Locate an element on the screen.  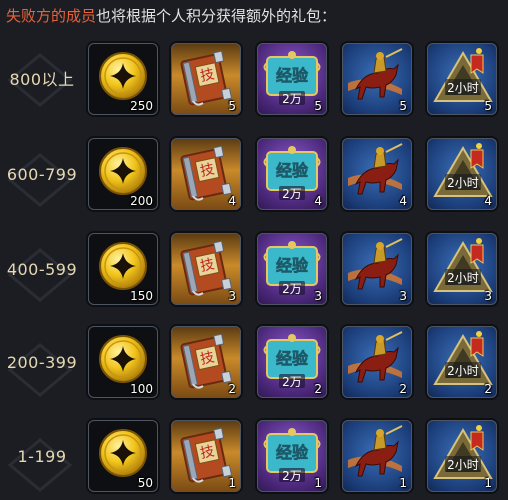
time-flag-tile: 2小时 5 is located at coordinates (462, 79).